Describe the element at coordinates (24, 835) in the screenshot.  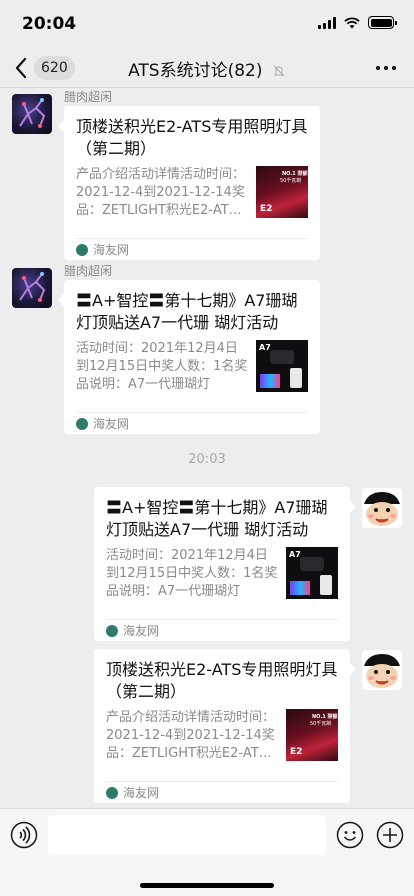
I see `voice-input-icon` at that location.